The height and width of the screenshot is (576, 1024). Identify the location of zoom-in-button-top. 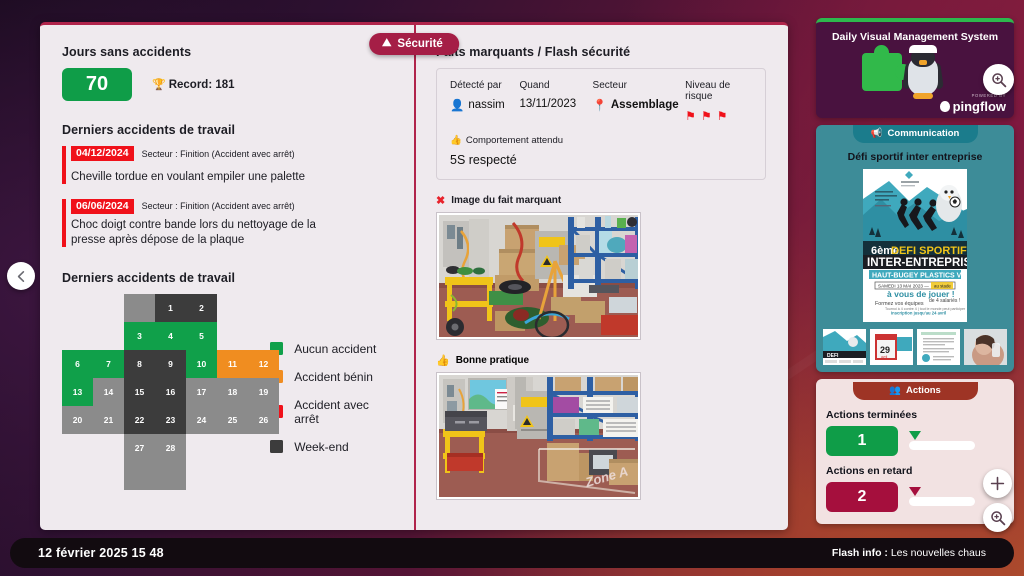
(998, 79).